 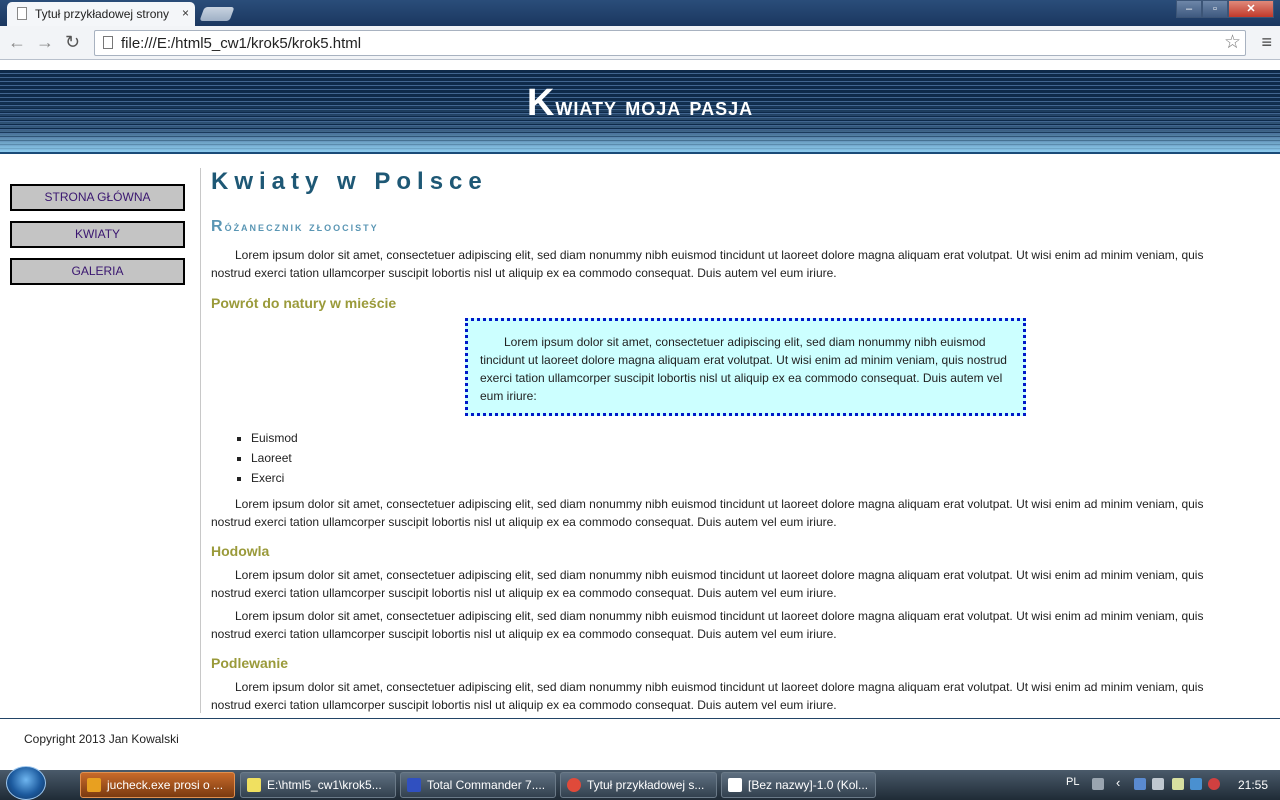 What do you see at coordinates (670, 43) in the screenshot?
I see `address-bar: file:///E:/html5_cw1/krok5/krok5.html ☆` at bounding box center [670, 43].